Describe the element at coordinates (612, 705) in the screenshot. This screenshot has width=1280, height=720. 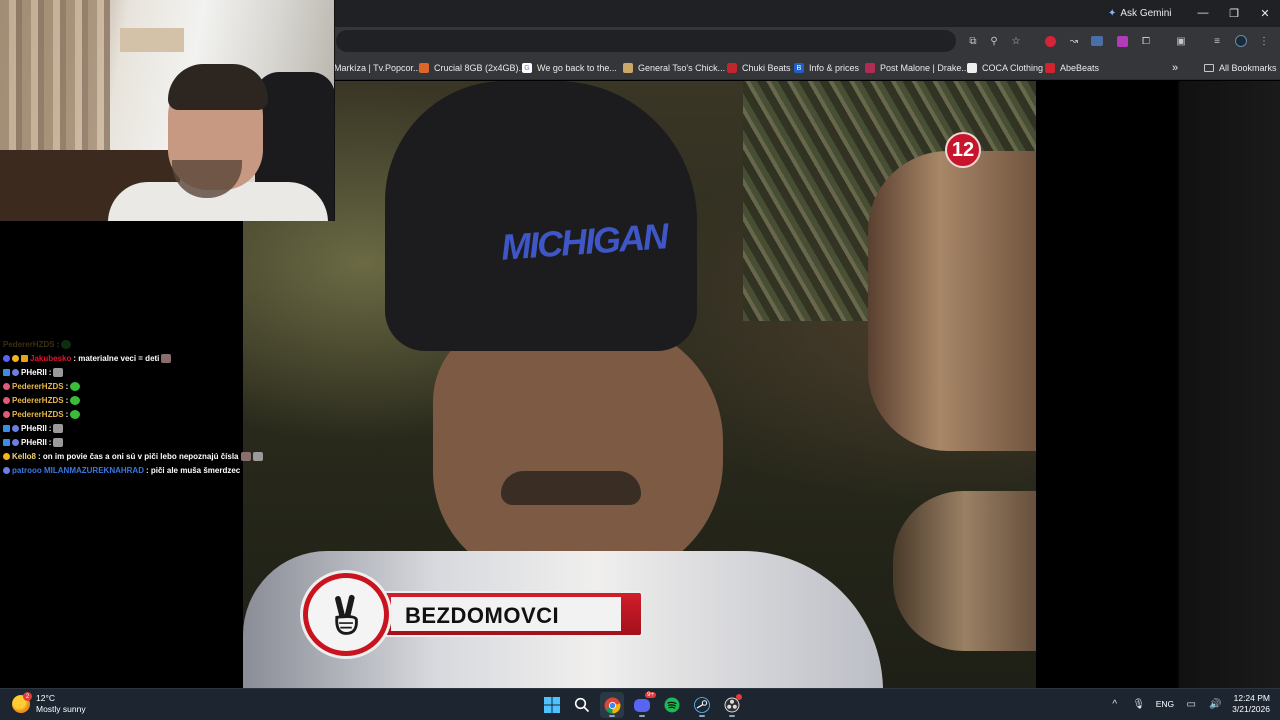
I see `taskbar-chrome-button` at that location.